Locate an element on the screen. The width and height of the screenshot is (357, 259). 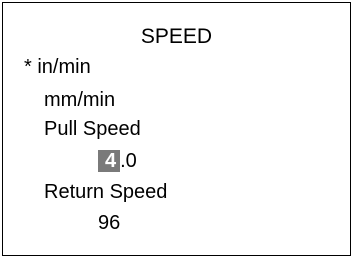
screen-title: SPEED is located at coordinates (176, 36).